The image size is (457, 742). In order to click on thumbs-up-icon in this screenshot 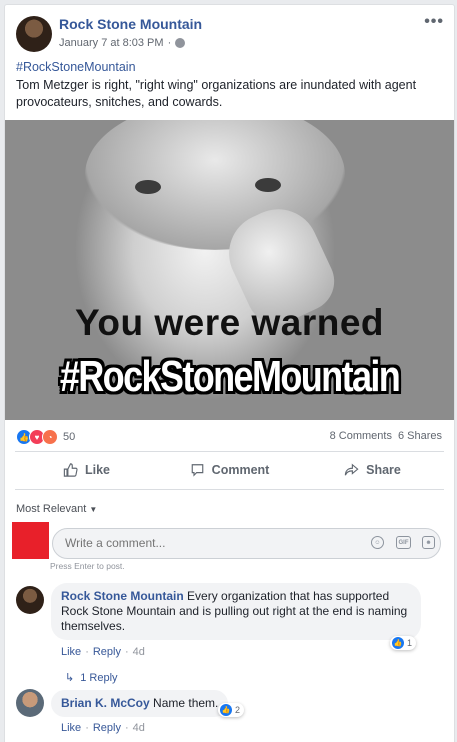, I will do `click(70, 470)`.